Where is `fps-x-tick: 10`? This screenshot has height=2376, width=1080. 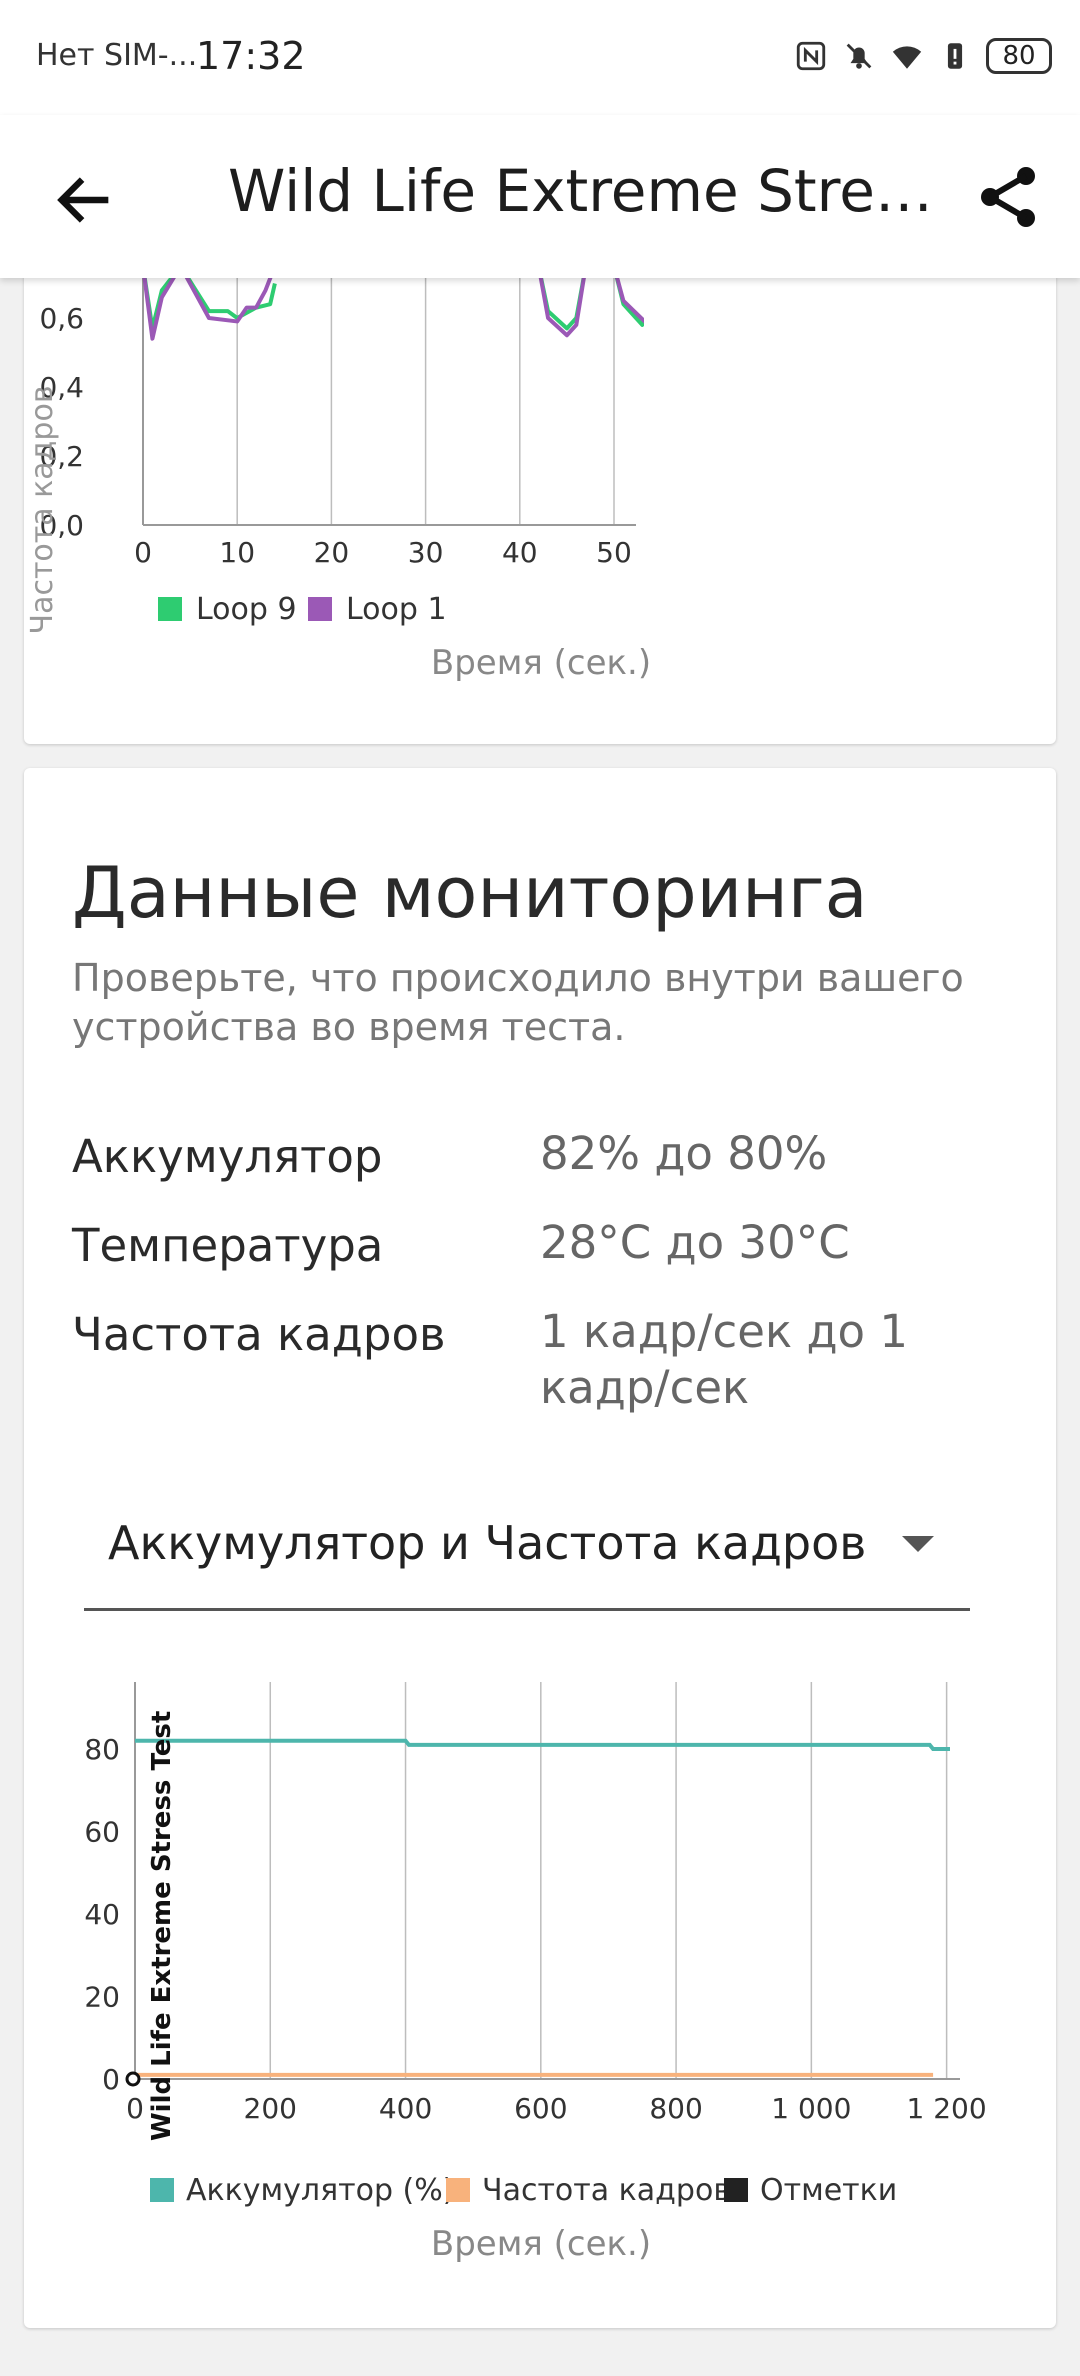
fps-x-tick: 10 is located at coordinates (237, 552).